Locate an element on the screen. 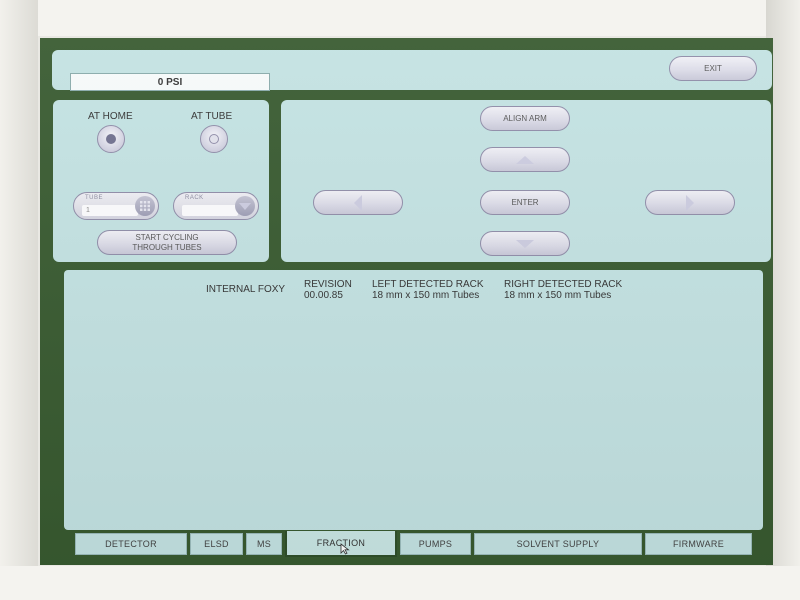  arrow-left-icon is located at coordinates (358, 202).